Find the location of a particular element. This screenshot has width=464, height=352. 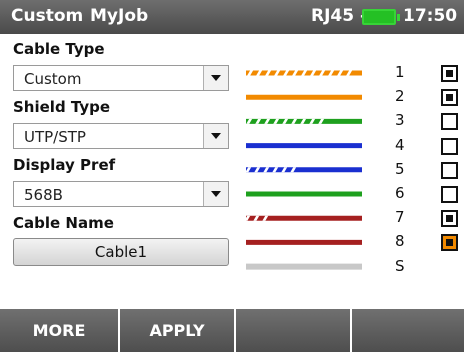

cable-name-button: Cable1 is located at coordinates (121, 252).